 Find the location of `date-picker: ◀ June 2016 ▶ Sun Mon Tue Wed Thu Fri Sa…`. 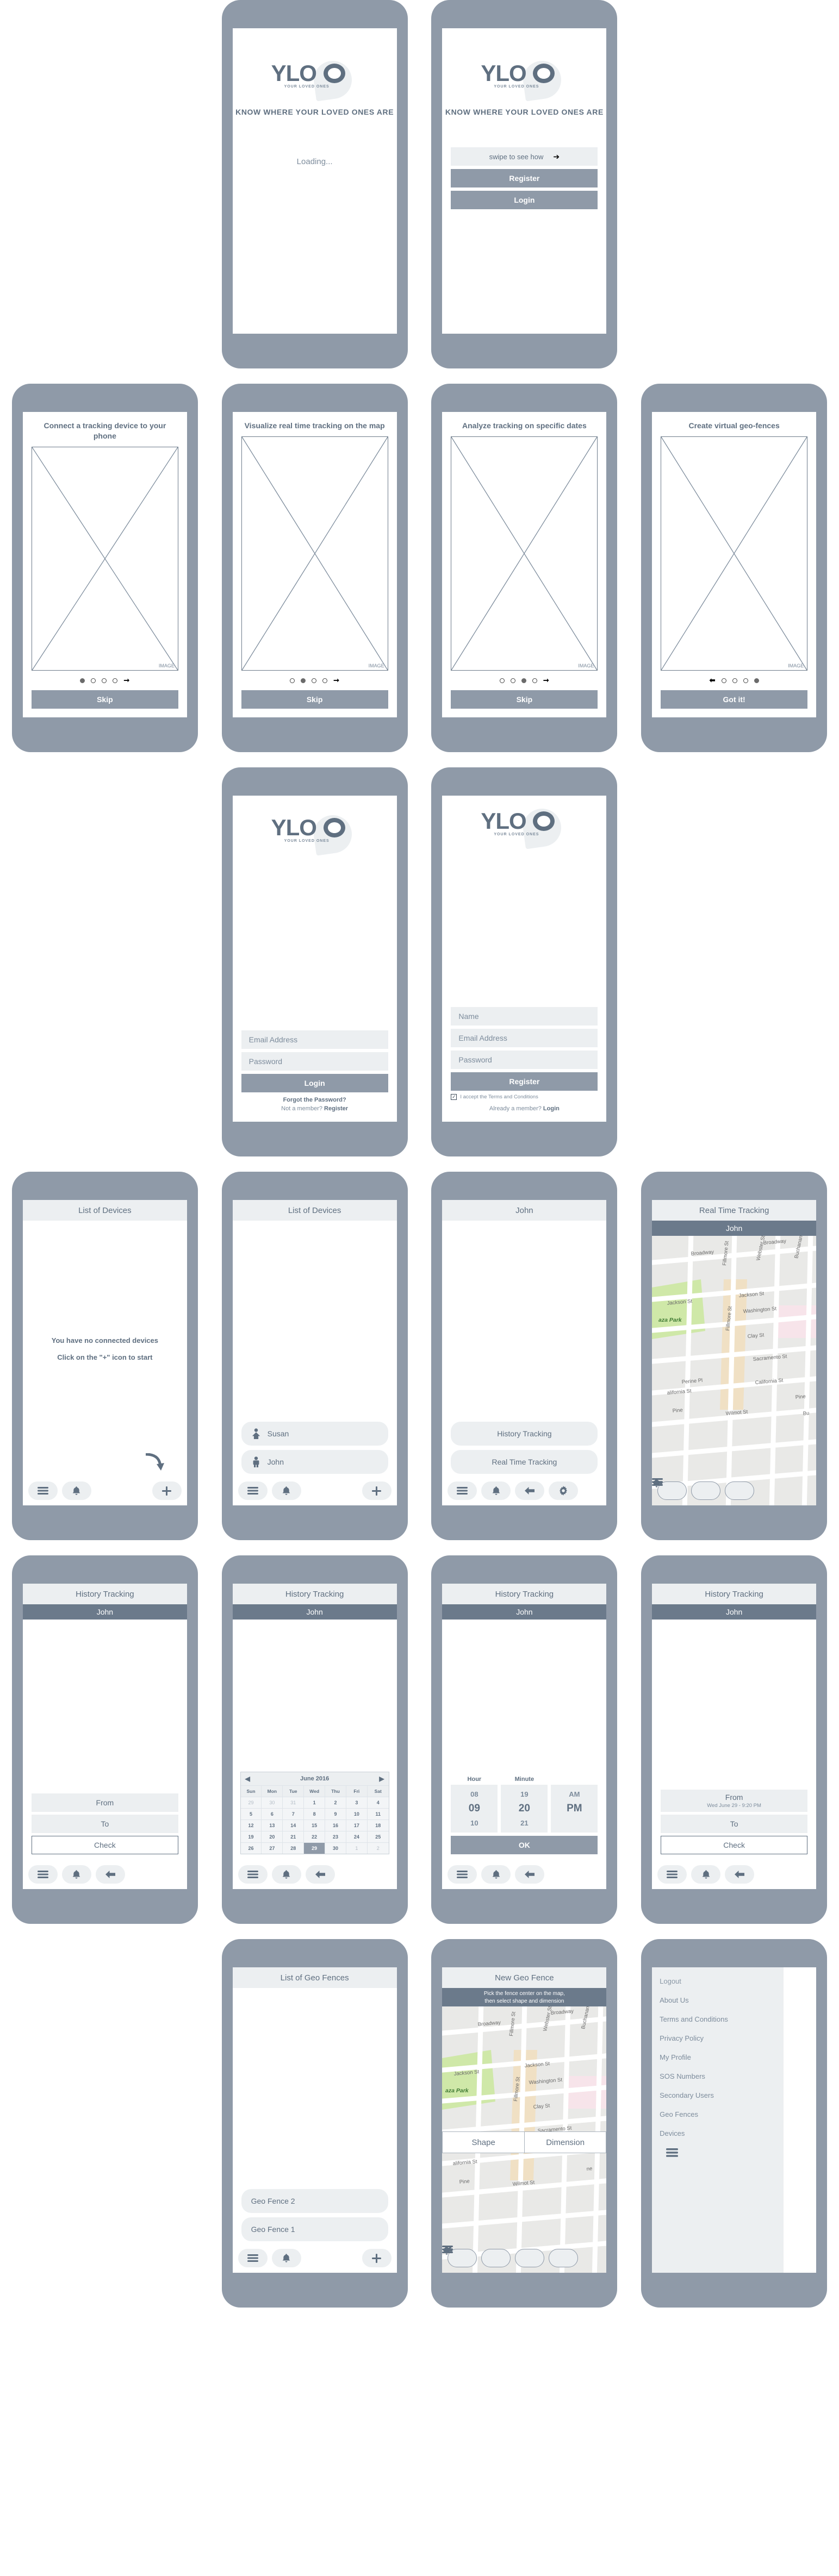

date-picker: ◀ June 2016 ▶ Sun Mon Tue Wed Thu Fri Sa… is located at coordinates (315, 1813).